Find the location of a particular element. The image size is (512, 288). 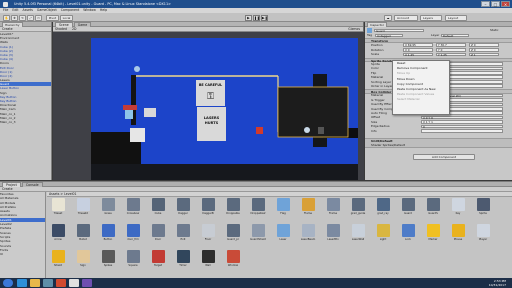

tag-dropdown: Untagged is located at coordinates (389, 35).